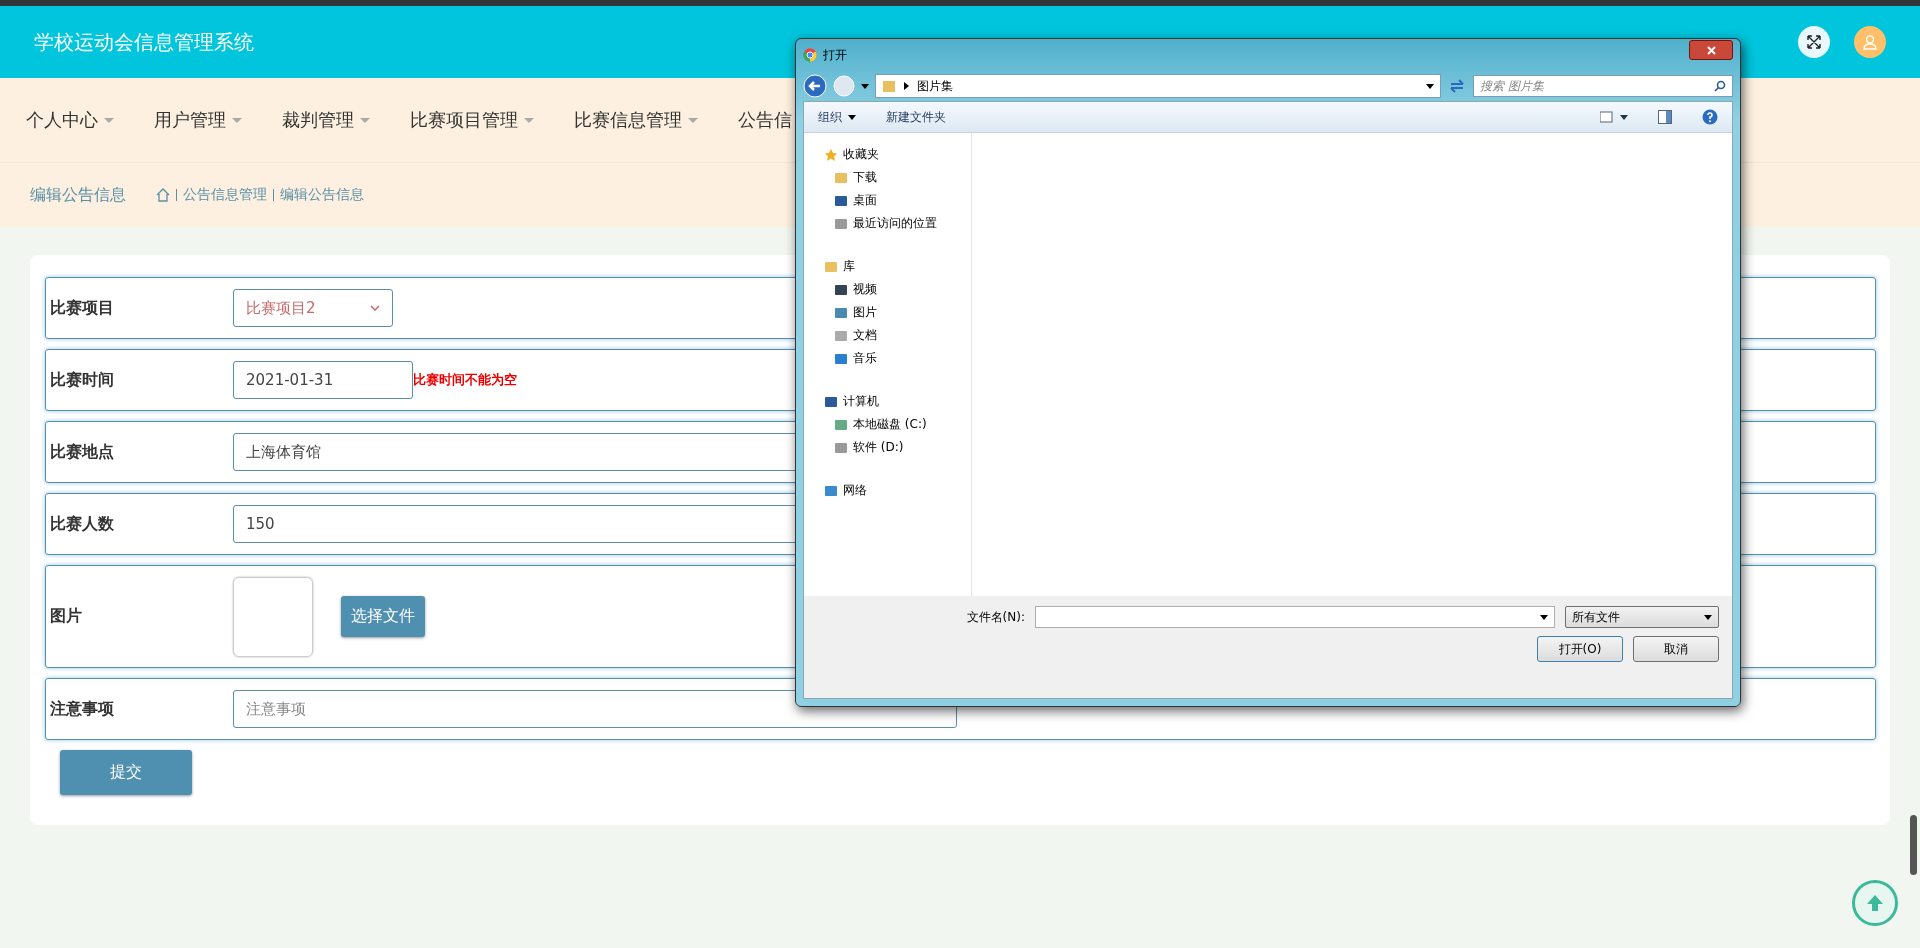 This screenshot has width=1920, height=948. Describe the element at coordinates (465, 380) in the screenshot. I see `error-message: 比赛时间不能为空` at that location.